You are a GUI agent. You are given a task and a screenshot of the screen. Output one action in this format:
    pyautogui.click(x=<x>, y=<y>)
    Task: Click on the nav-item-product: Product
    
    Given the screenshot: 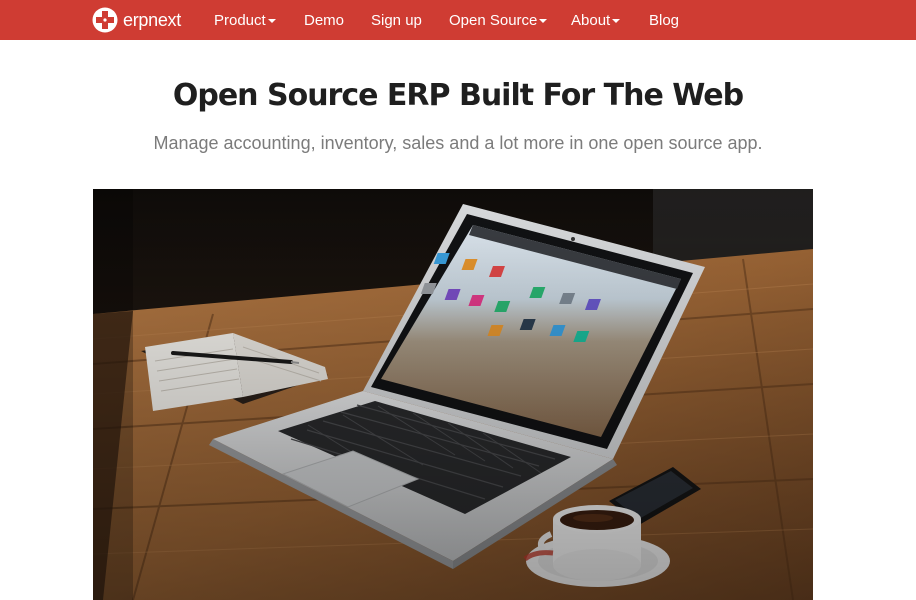 What is the action you would take?
    pyautogui.click(x=245, y=20)
    